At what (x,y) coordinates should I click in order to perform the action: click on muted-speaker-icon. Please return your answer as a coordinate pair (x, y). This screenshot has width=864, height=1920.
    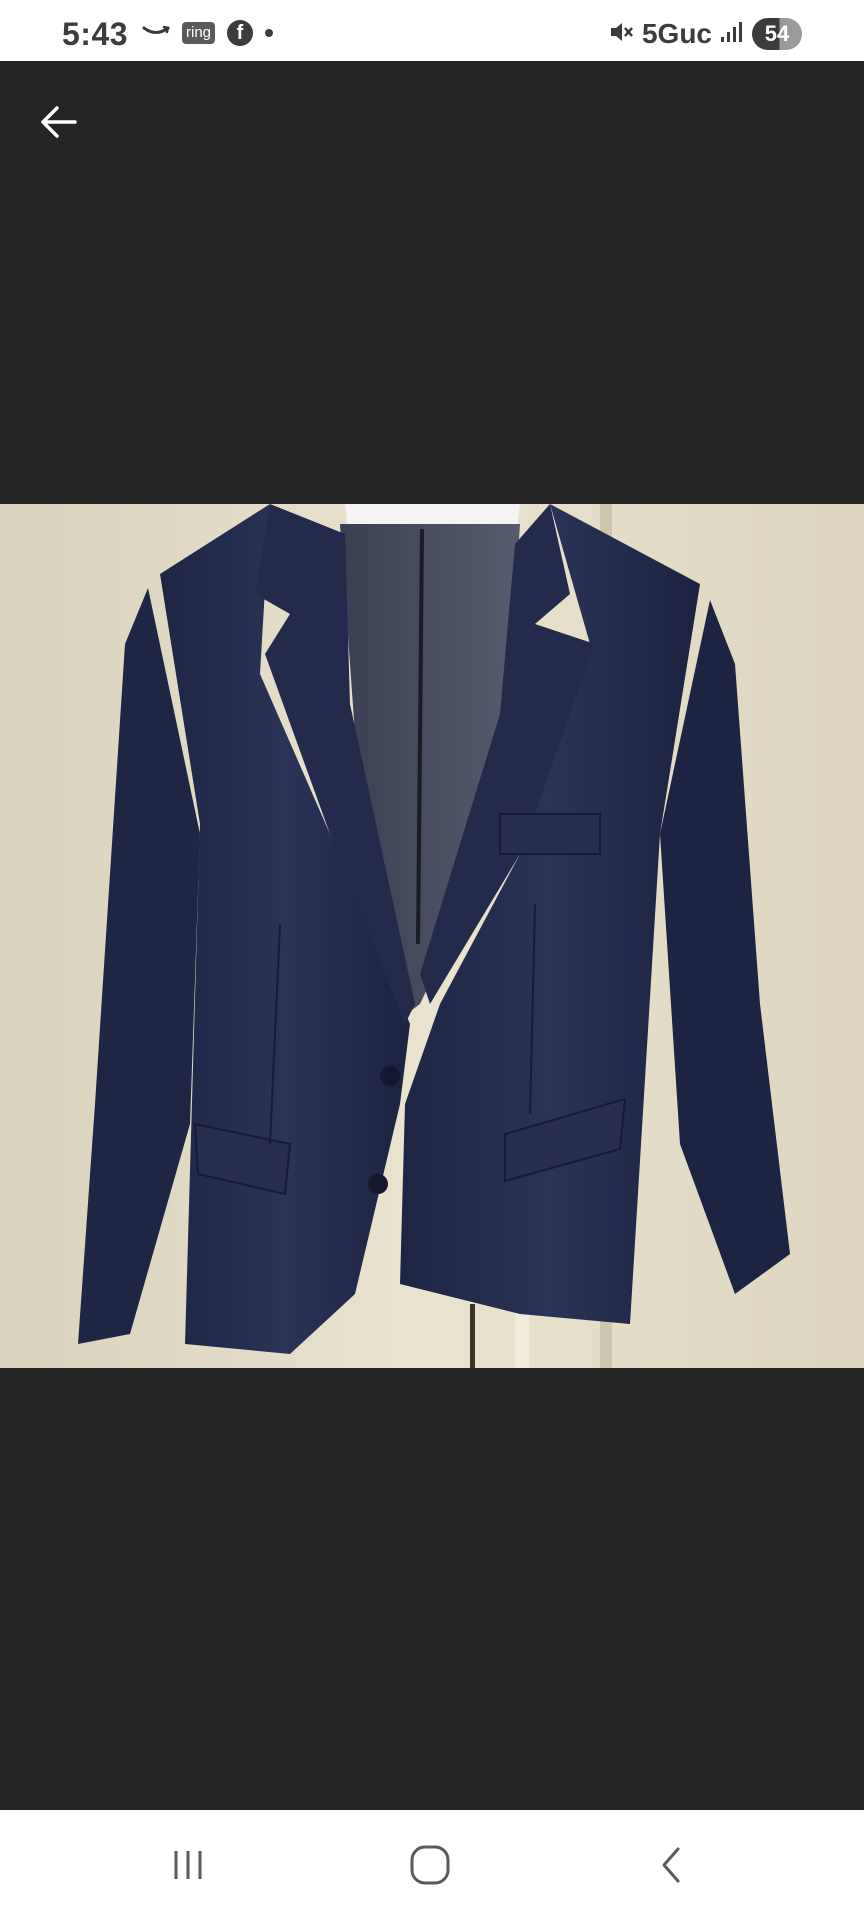
    Looking at the image, I should click on (621, 34).